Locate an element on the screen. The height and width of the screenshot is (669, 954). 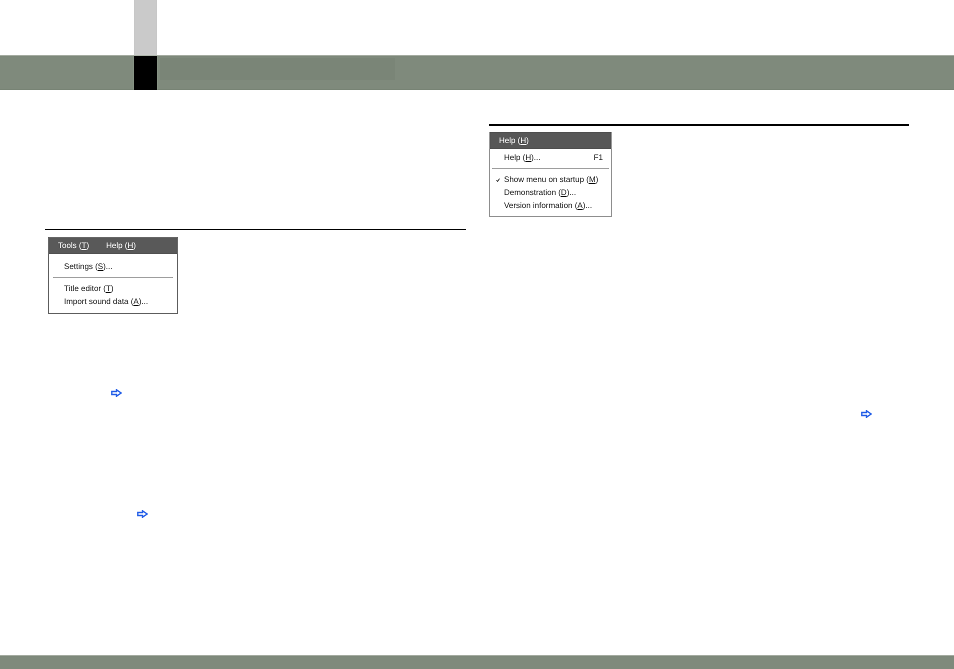
menu-item: Help (H)... F1 is located at coordinates (550, 157).